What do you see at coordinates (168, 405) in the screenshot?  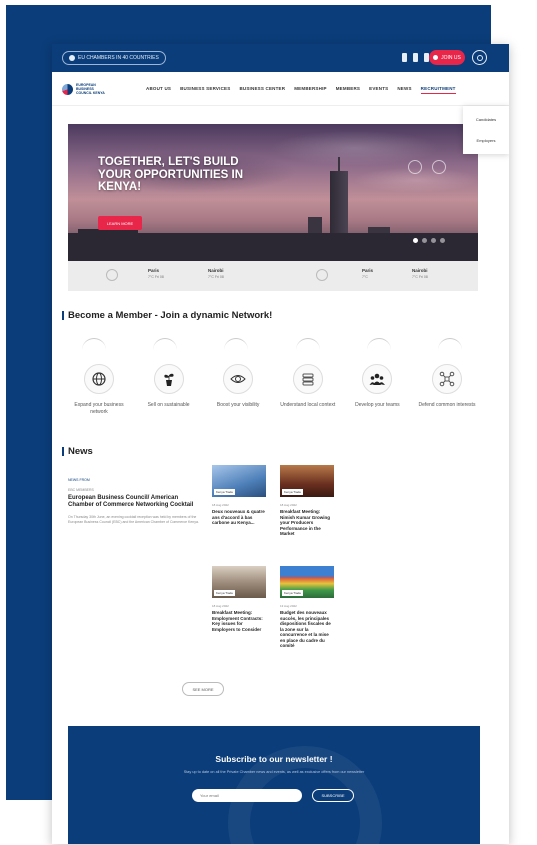 I see `benefit-label: Sell on sustainable` at bounding box center [168, 405].